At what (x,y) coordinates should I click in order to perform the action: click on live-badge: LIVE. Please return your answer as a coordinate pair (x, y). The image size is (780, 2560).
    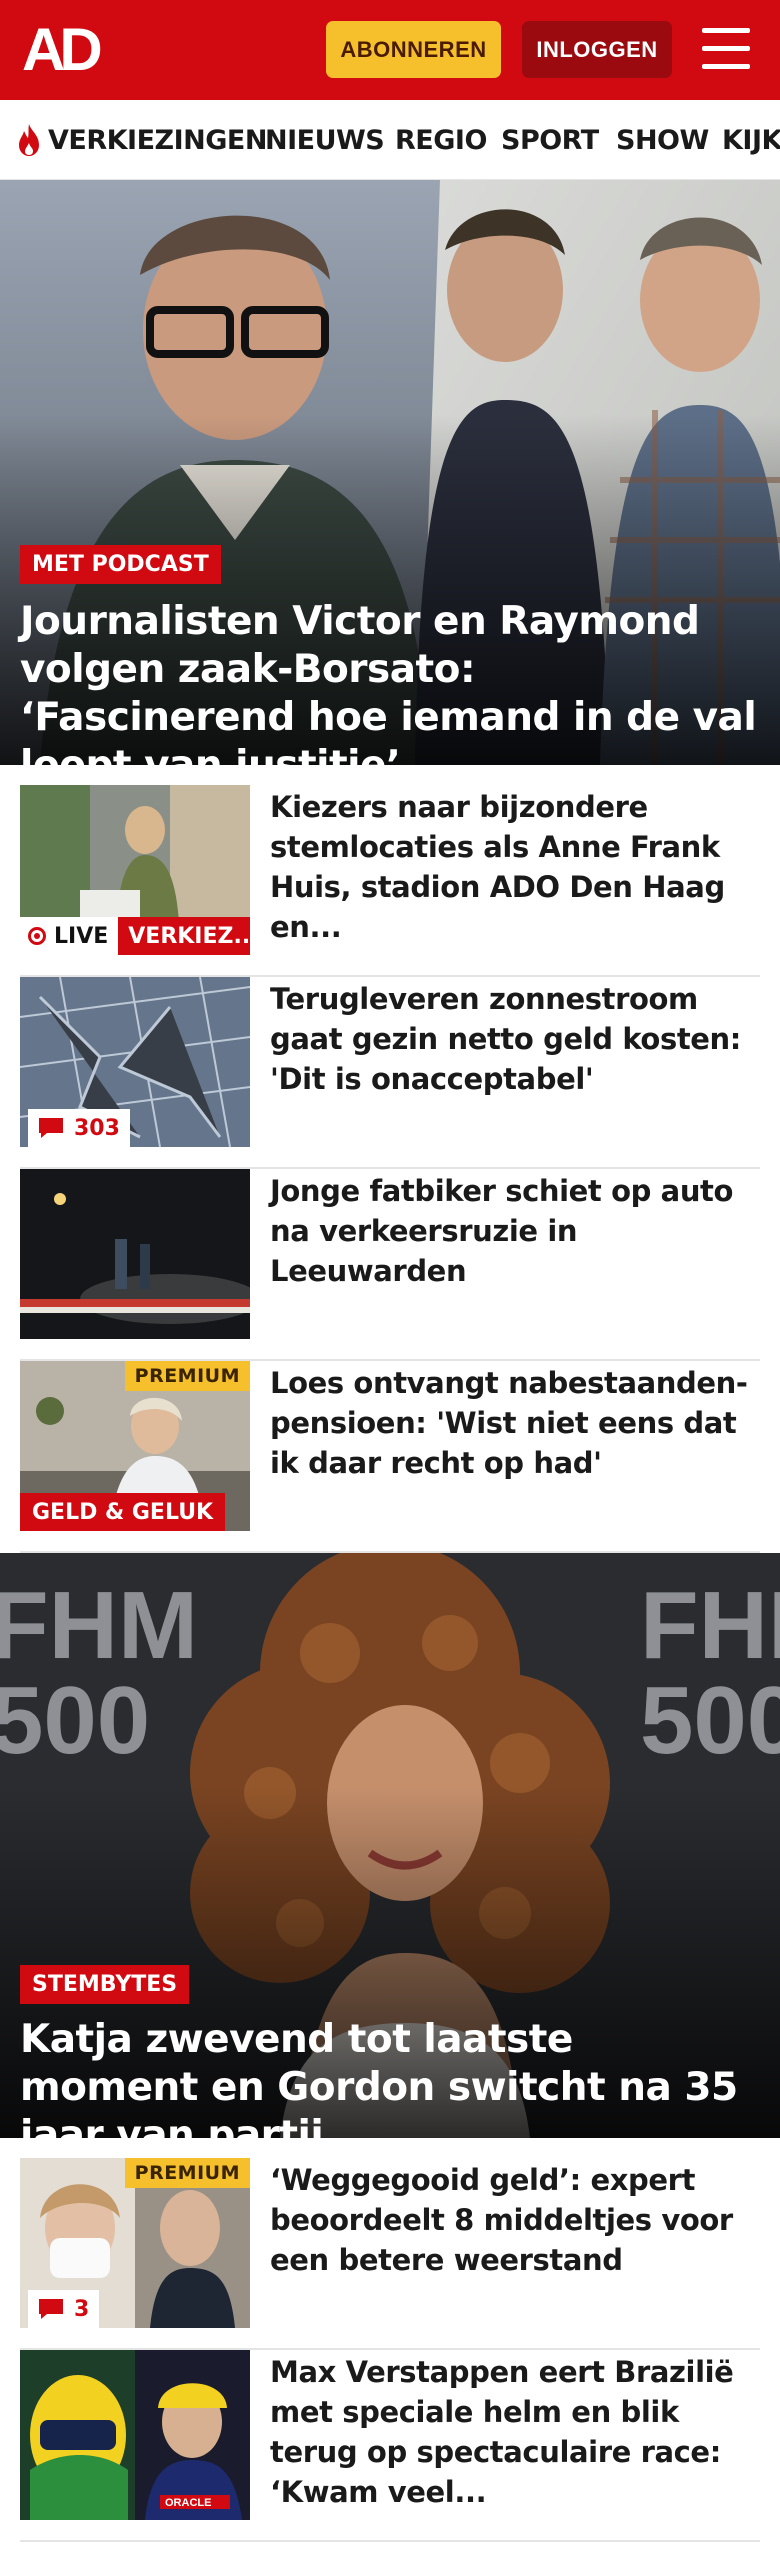
    Looking at the image, I should click on (69, 936).